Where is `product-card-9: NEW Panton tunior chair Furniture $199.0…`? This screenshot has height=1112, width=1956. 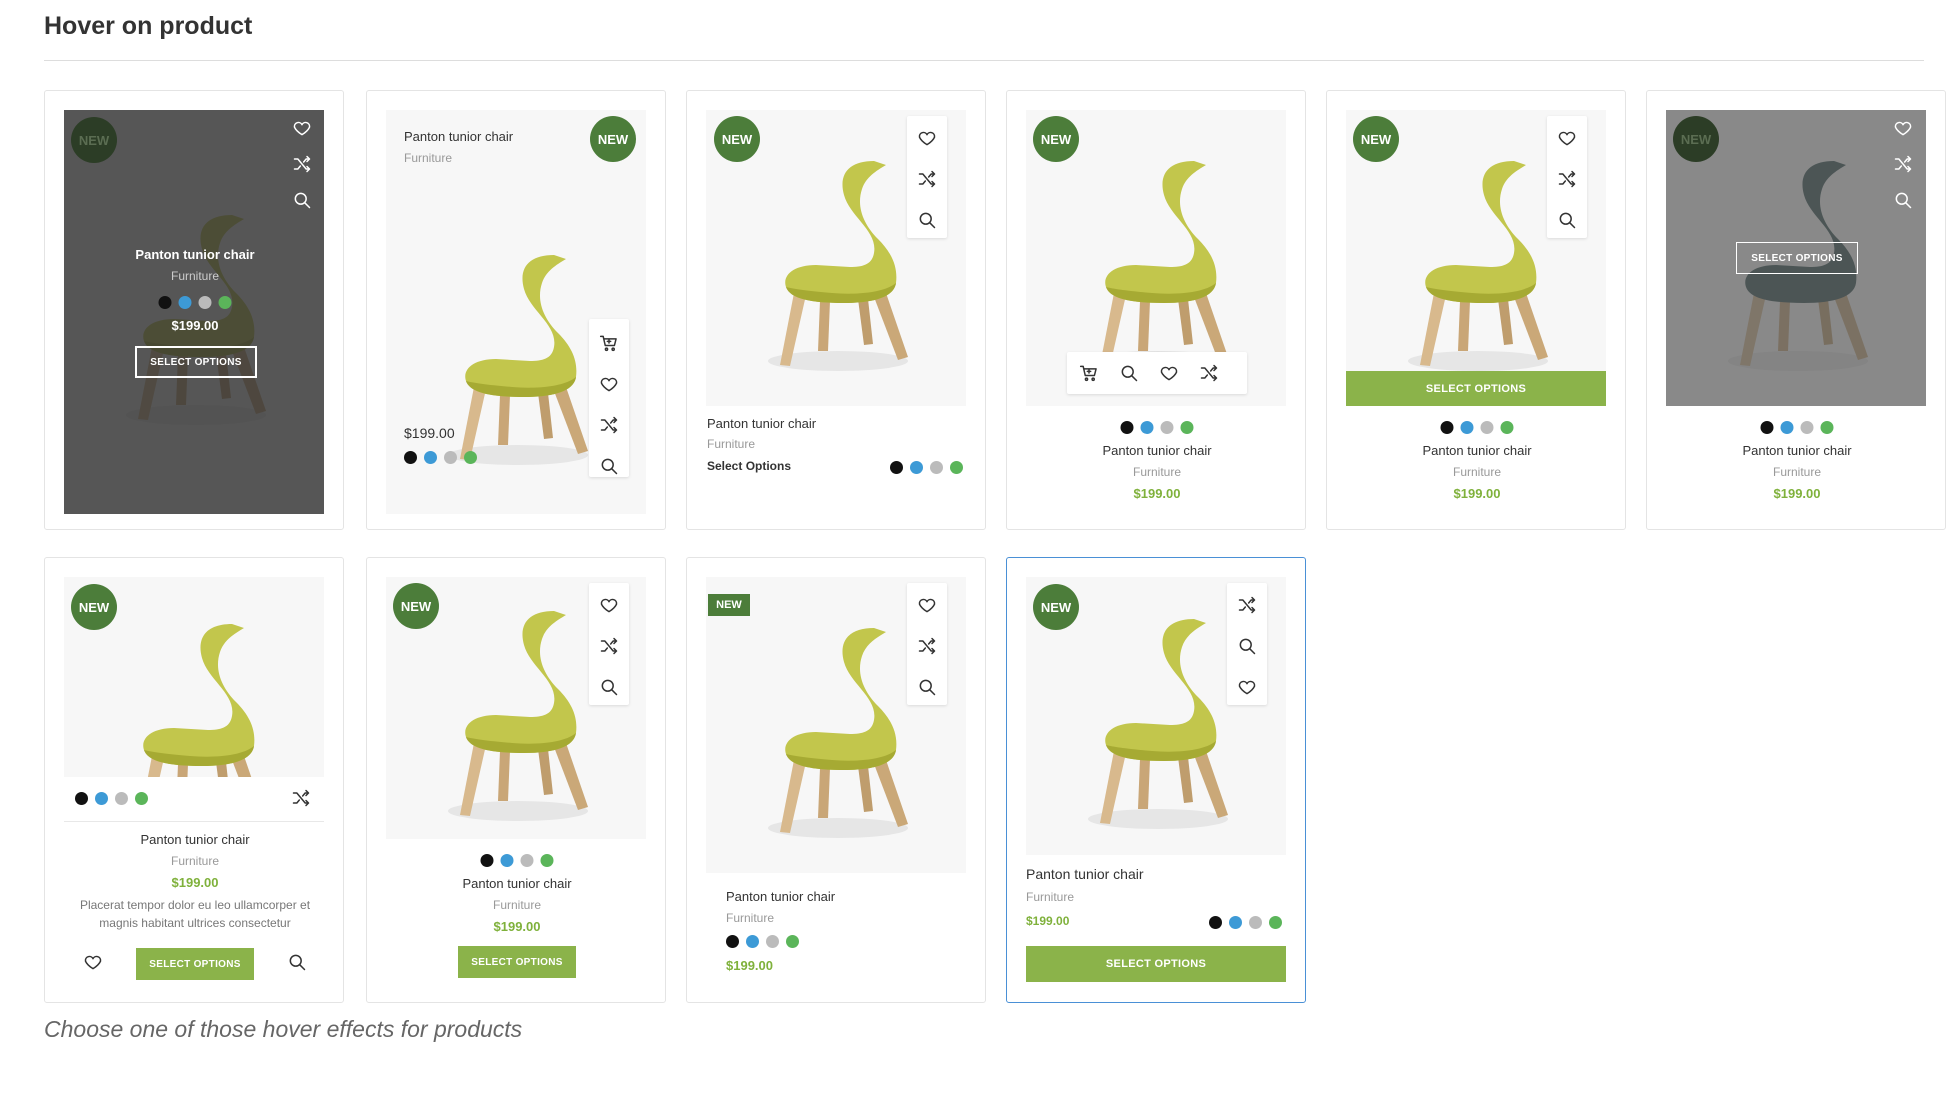 product-card-9: NEW Panton tunior chair Furniture $199.0… is located at coordinates (836, 780).